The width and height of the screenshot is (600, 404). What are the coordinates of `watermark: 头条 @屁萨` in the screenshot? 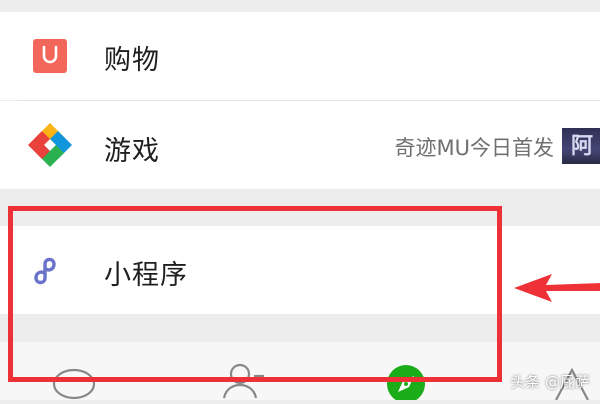 It's located at (550, 382).